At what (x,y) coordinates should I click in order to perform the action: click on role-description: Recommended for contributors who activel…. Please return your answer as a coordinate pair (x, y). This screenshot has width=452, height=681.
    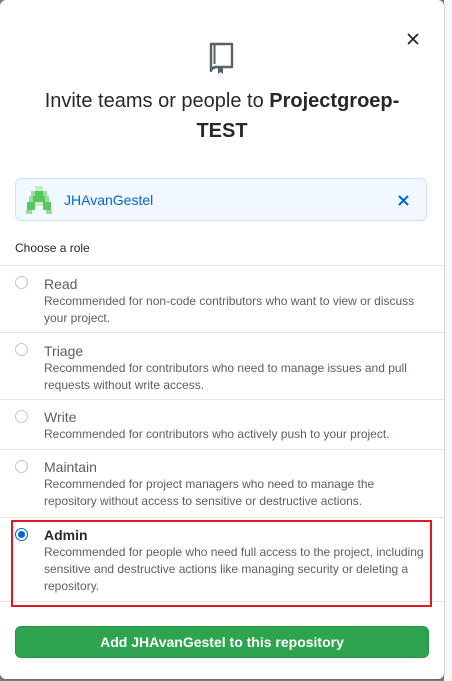
    Looking at the image, I should click on (217, 434).